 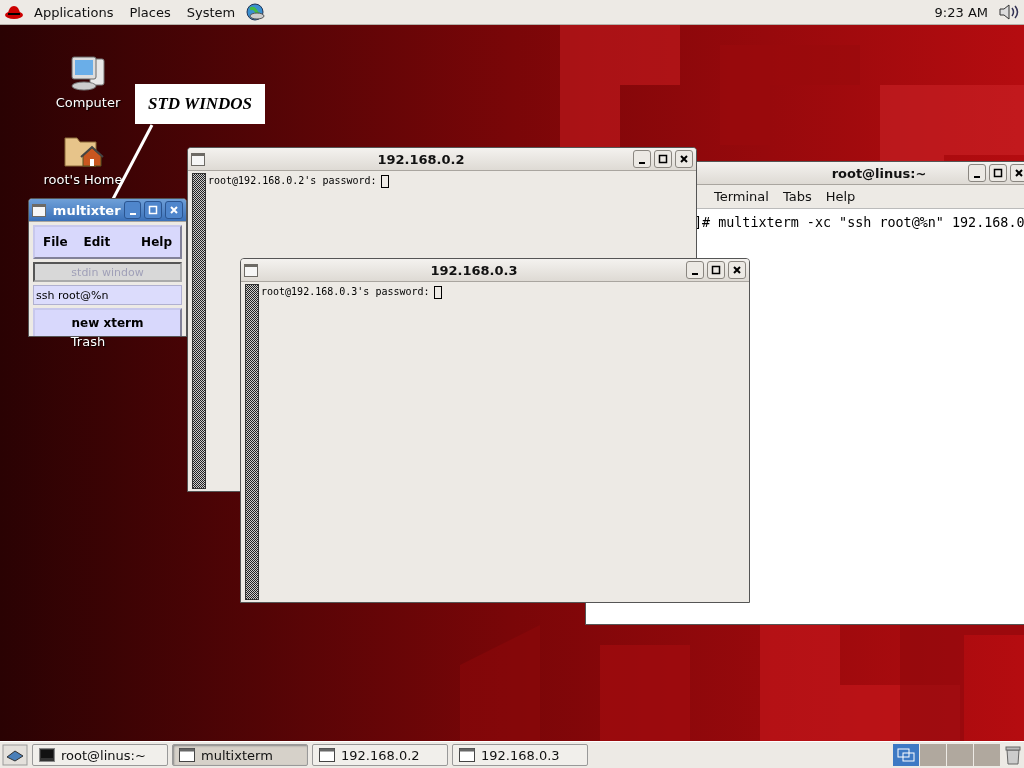 What do you see at coordinates (741, 196) in the screenshot?
I see `menu-item: Terminal` at bounding box center [741, 196].